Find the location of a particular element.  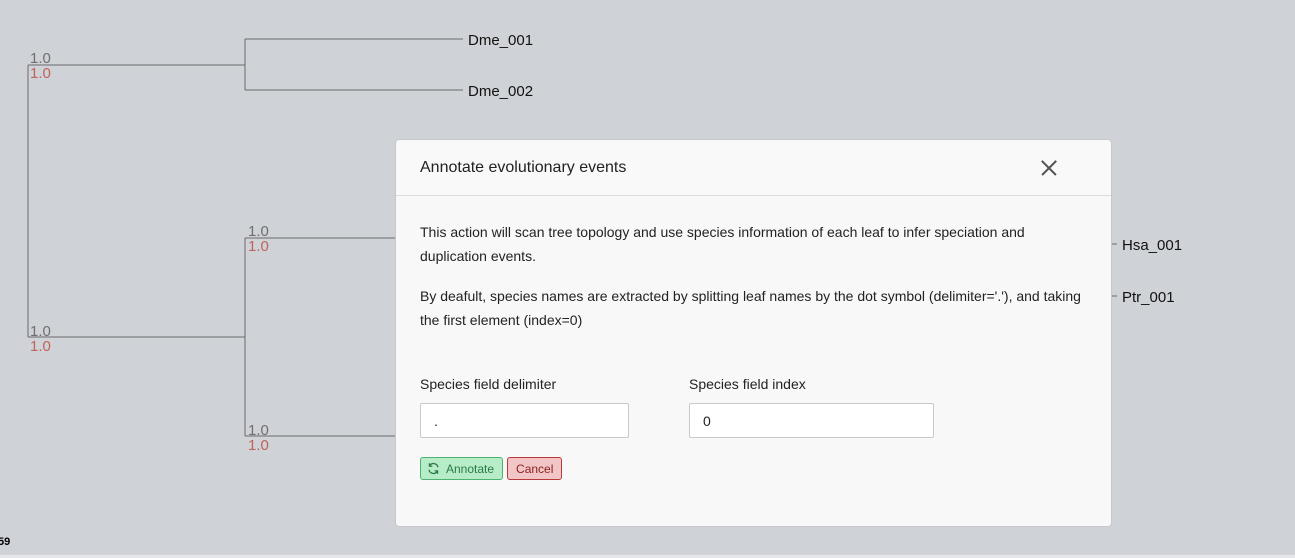

dialog-header: Annotate evolutionary events is located at coordinates (753, 168).